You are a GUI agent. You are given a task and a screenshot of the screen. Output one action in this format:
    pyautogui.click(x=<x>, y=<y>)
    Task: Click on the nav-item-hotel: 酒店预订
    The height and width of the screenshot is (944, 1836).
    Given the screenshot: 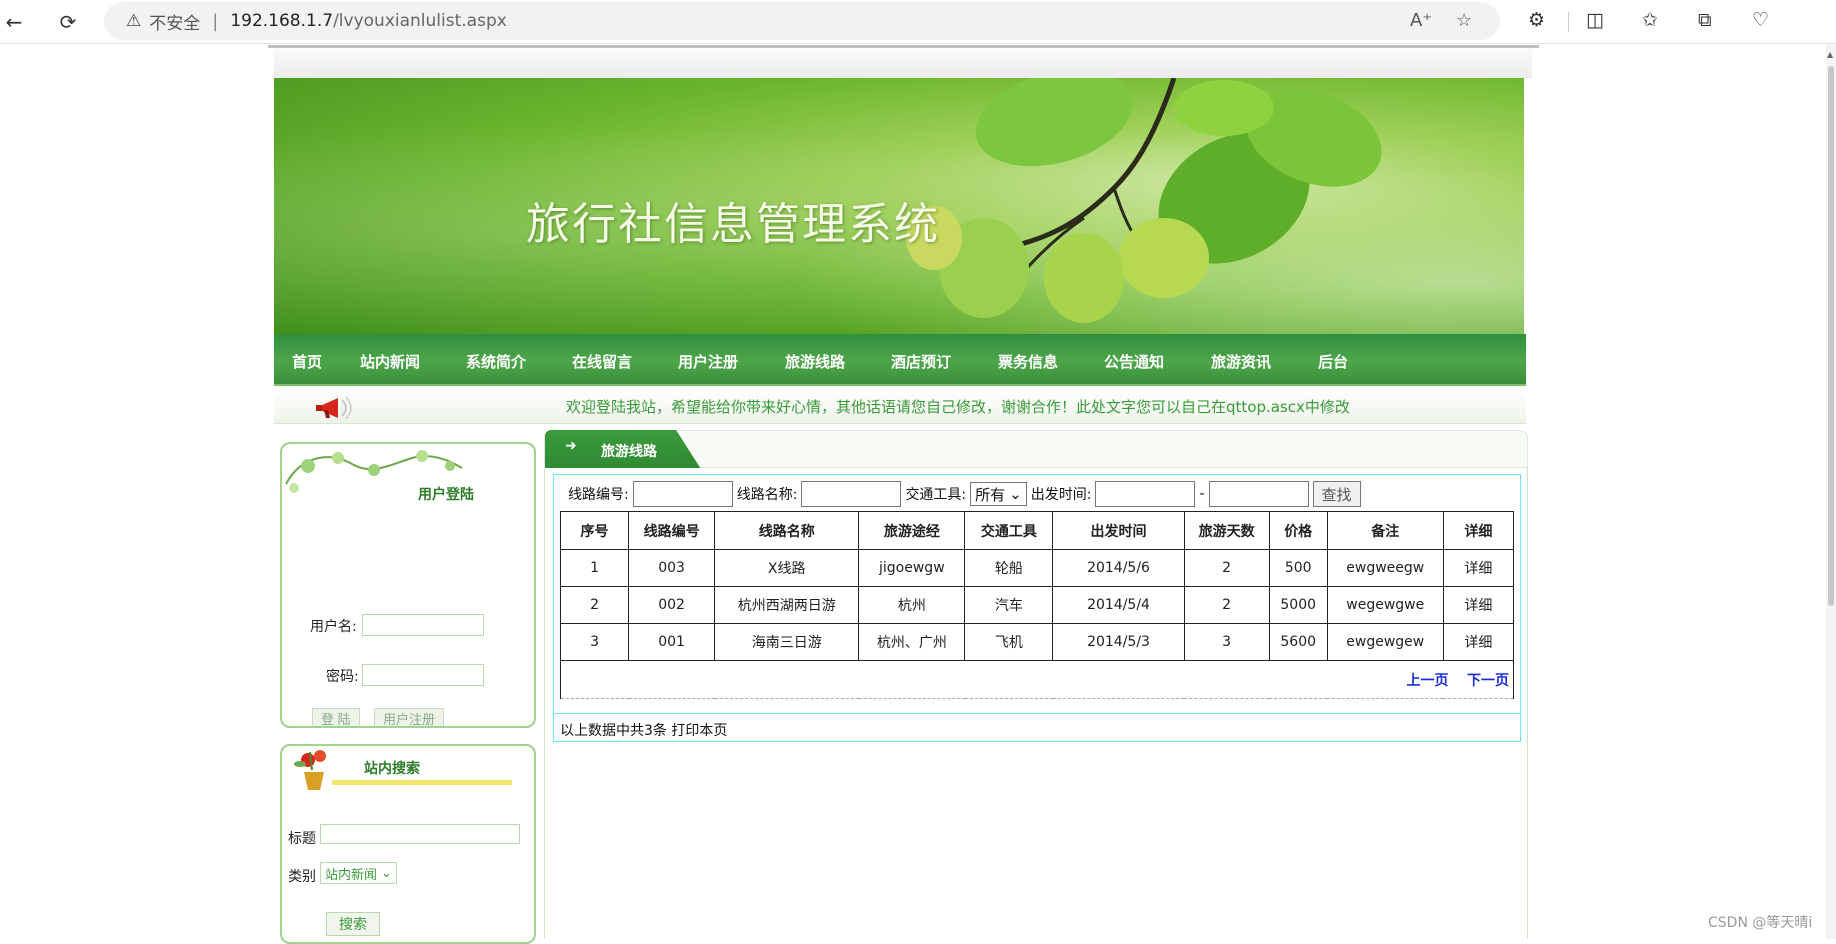 What is the action you would take?
    pyautogui.click(x=921, y=361)
    